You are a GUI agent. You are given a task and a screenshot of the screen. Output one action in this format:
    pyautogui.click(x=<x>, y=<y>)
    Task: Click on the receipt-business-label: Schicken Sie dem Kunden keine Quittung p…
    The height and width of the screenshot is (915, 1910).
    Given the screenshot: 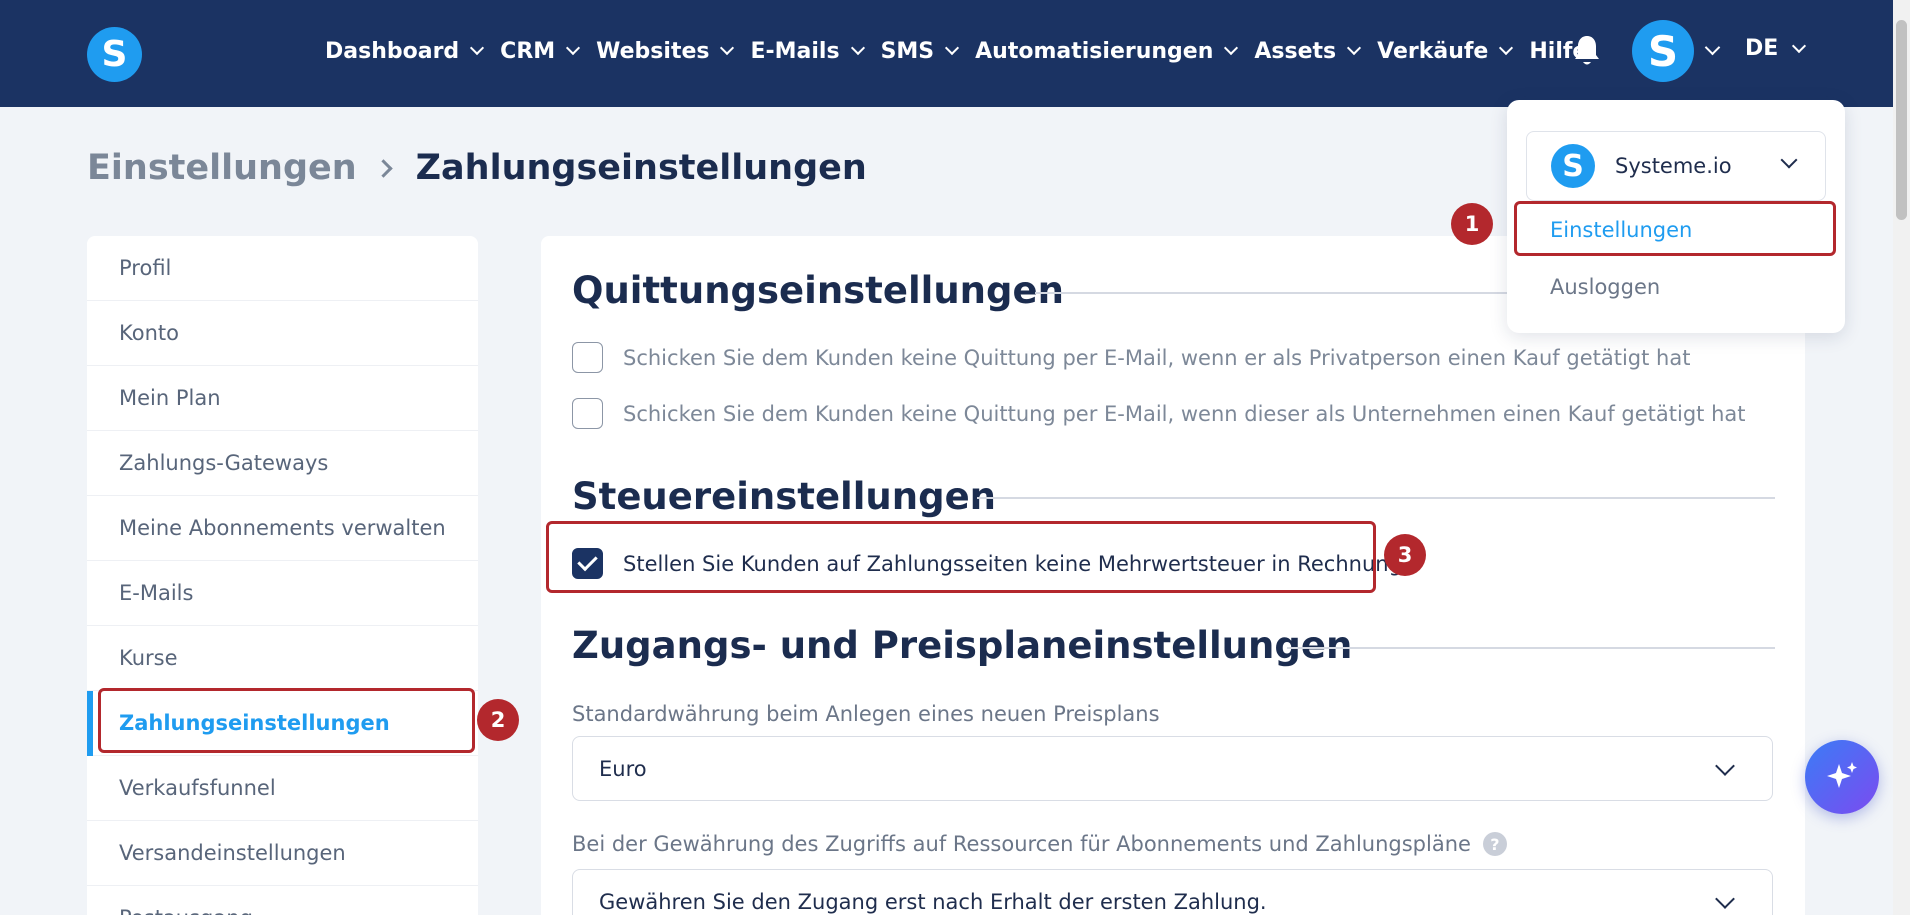 What is the action you would take?
    pyautogui.click(x=1184, y=413)
    